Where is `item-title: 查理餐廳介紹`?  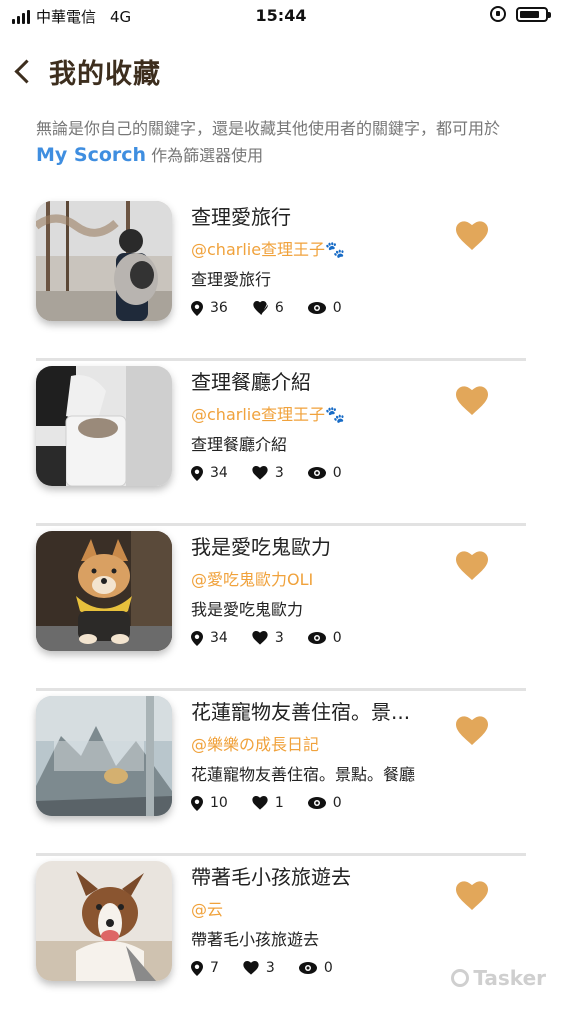 item-title: 查理餐廳介紹 is located at coordinates (251, 382).